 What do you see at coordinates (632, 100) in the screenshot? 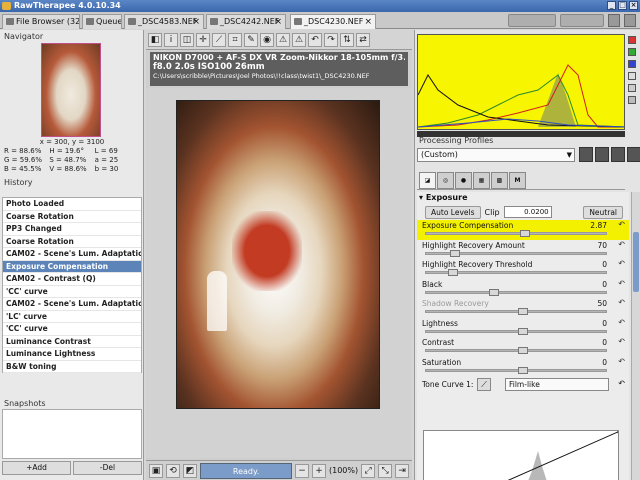
I see `bar-toggle` at bounding box center [632, 100].